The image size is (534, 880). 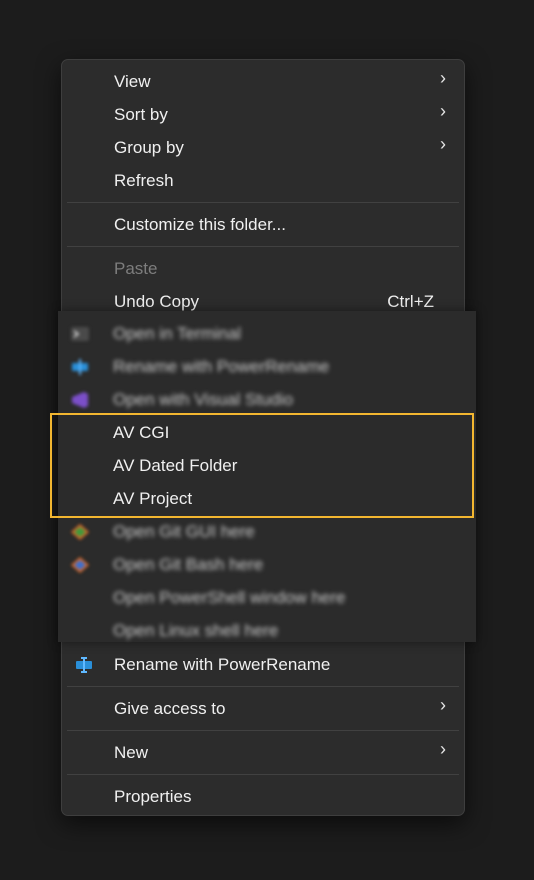 I want to click on menu-item-label: AV Dated Folder, so click(x=175, y=465).